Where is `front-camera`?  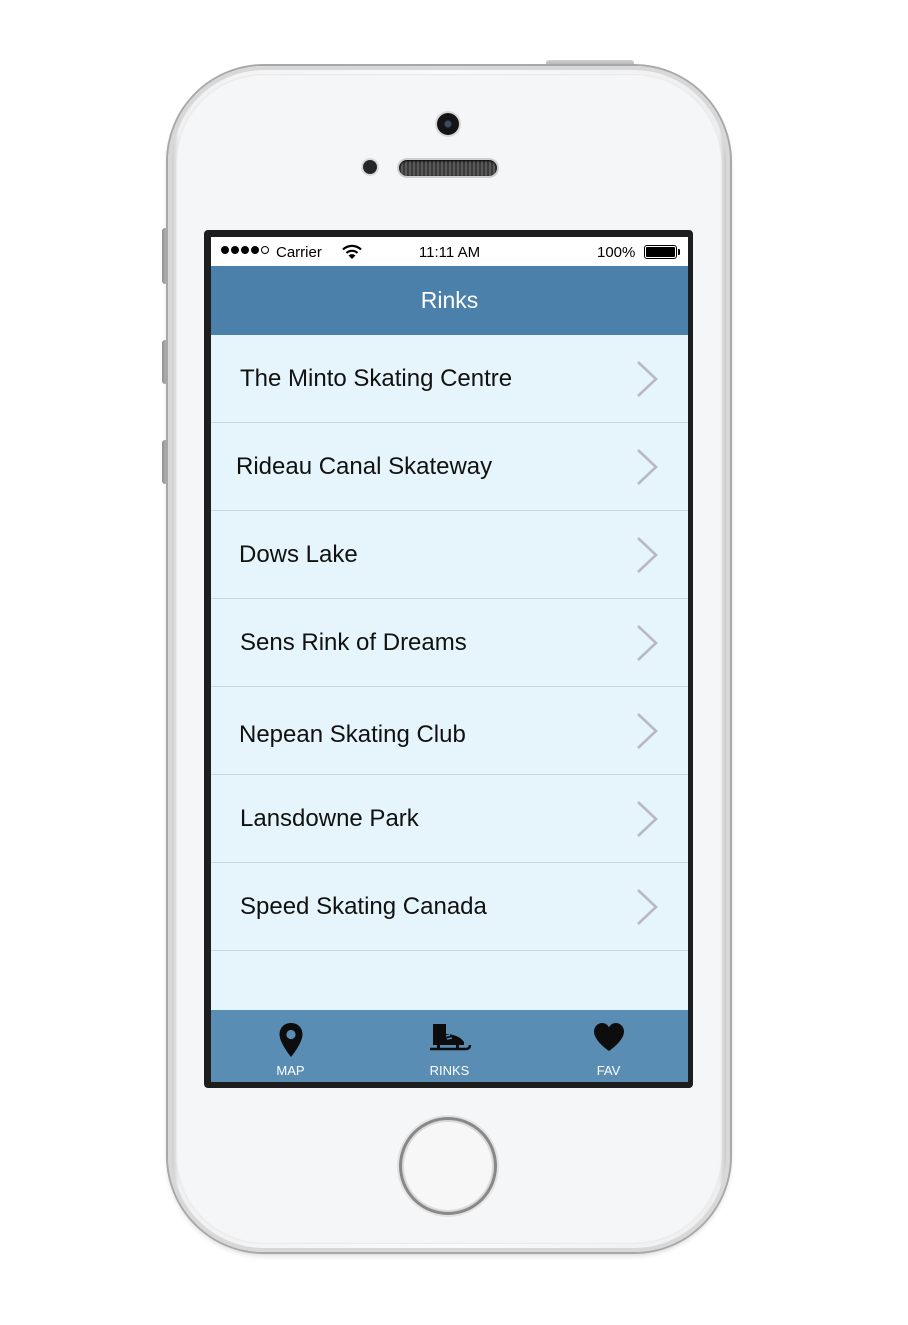
front-camera is located at coordinates (448, 124).